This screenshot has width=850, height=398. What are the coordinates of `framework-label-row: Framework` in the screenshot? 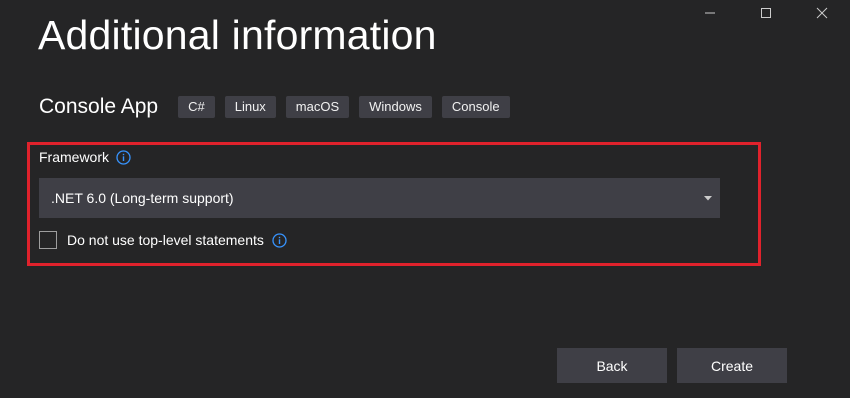 It's located at (85, 157).